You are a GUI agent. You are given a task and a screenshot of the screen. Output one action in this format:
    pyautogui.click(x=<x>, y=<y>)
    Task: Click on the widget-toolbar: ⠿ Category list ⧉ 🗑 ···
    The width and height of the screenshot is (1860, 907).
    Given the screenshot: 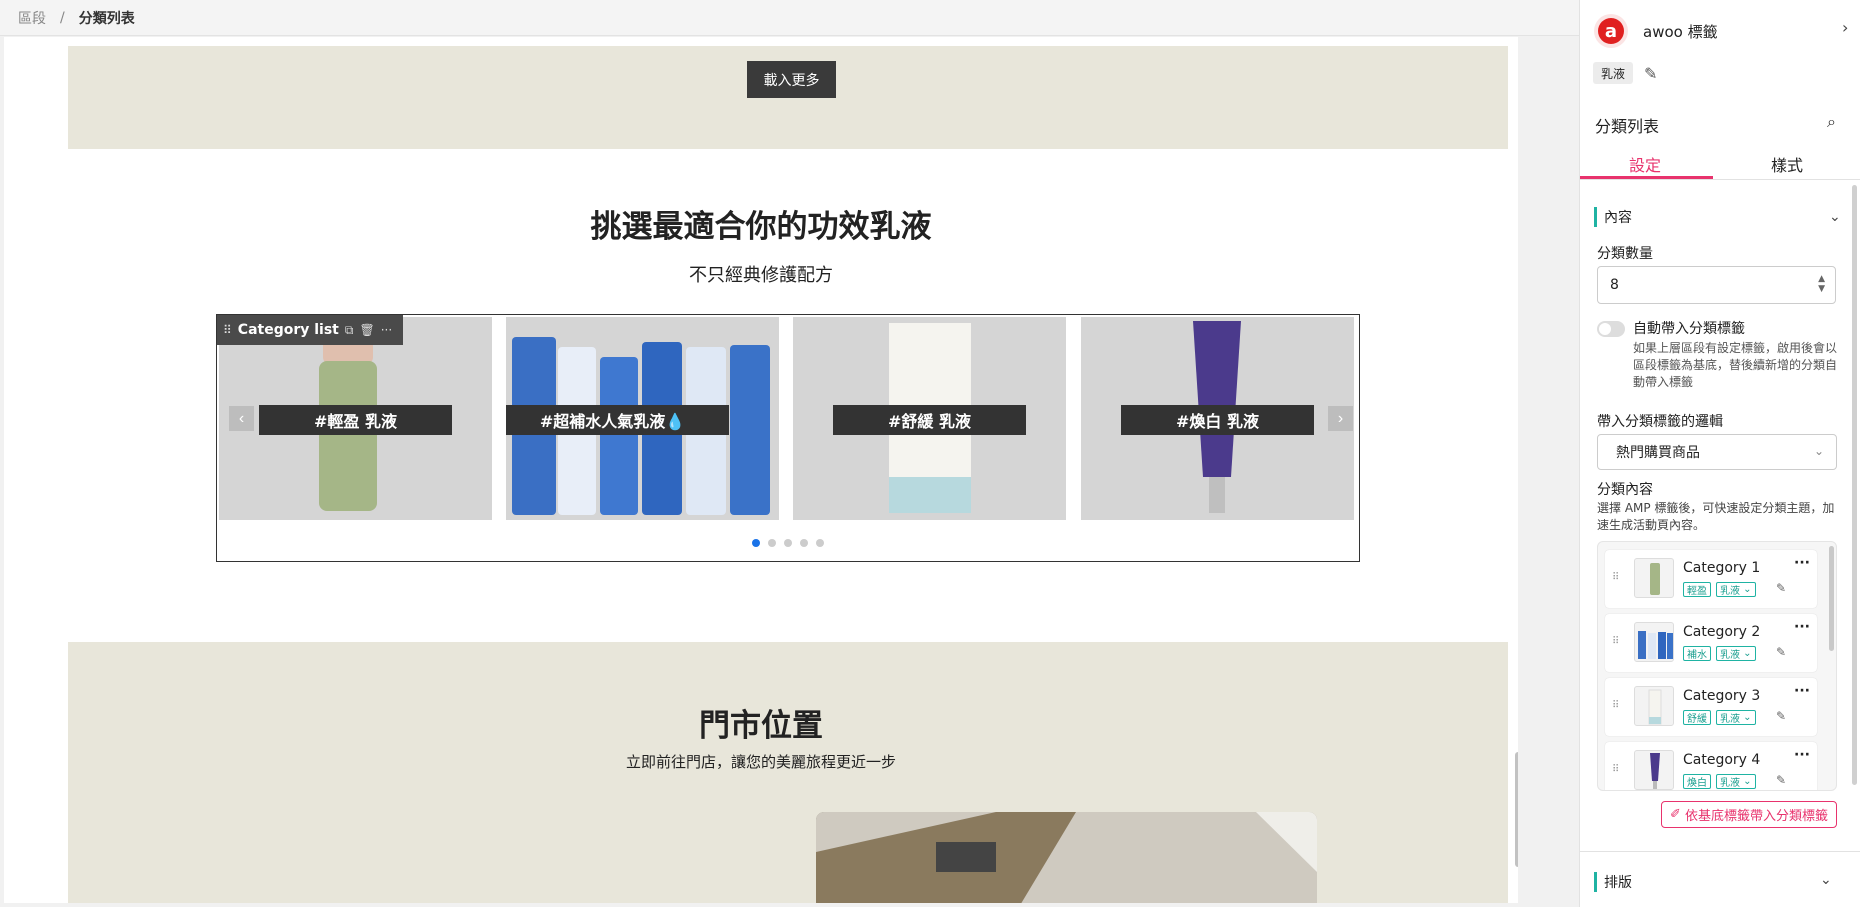 What is the action you would take?
    pyautogui.click(x=310, y=330)
    